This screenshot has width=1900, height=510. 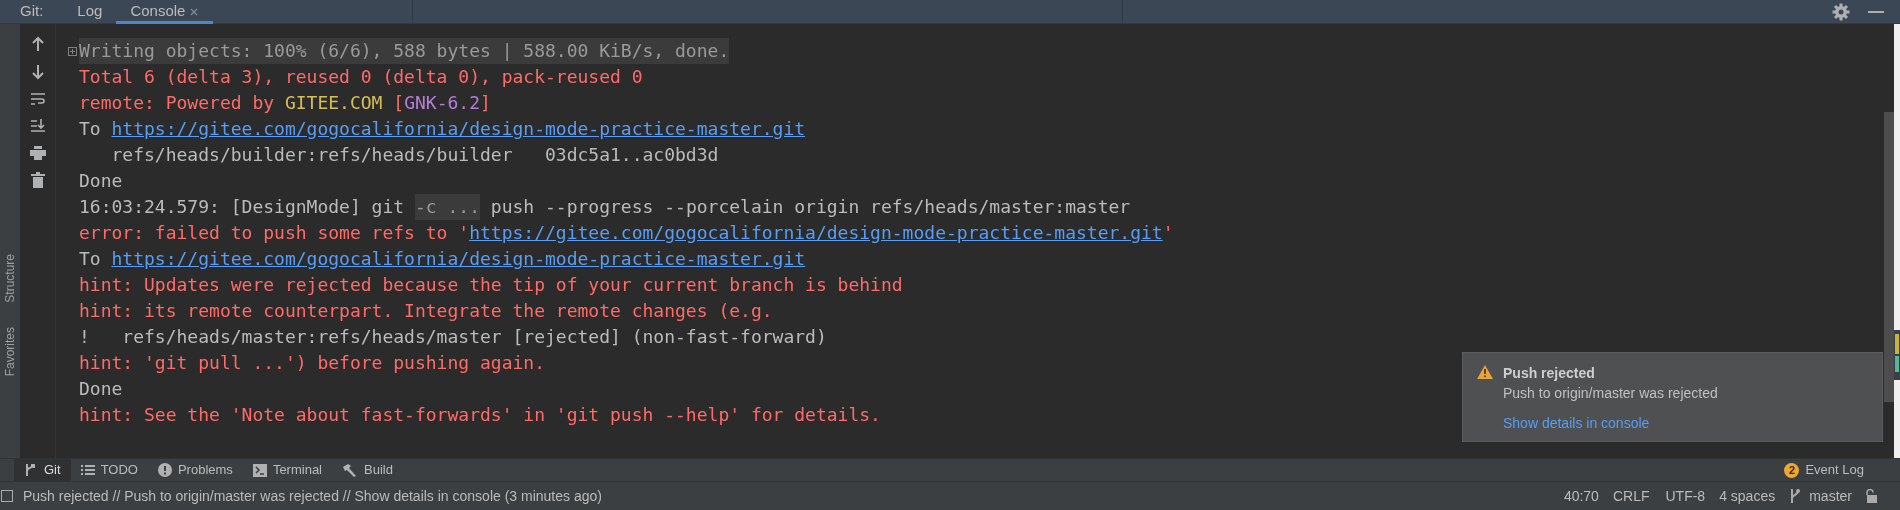 What do you see at coordinates (194, 11) in the screenshot?
I see `close-icon` at bounding box center [194, 11].